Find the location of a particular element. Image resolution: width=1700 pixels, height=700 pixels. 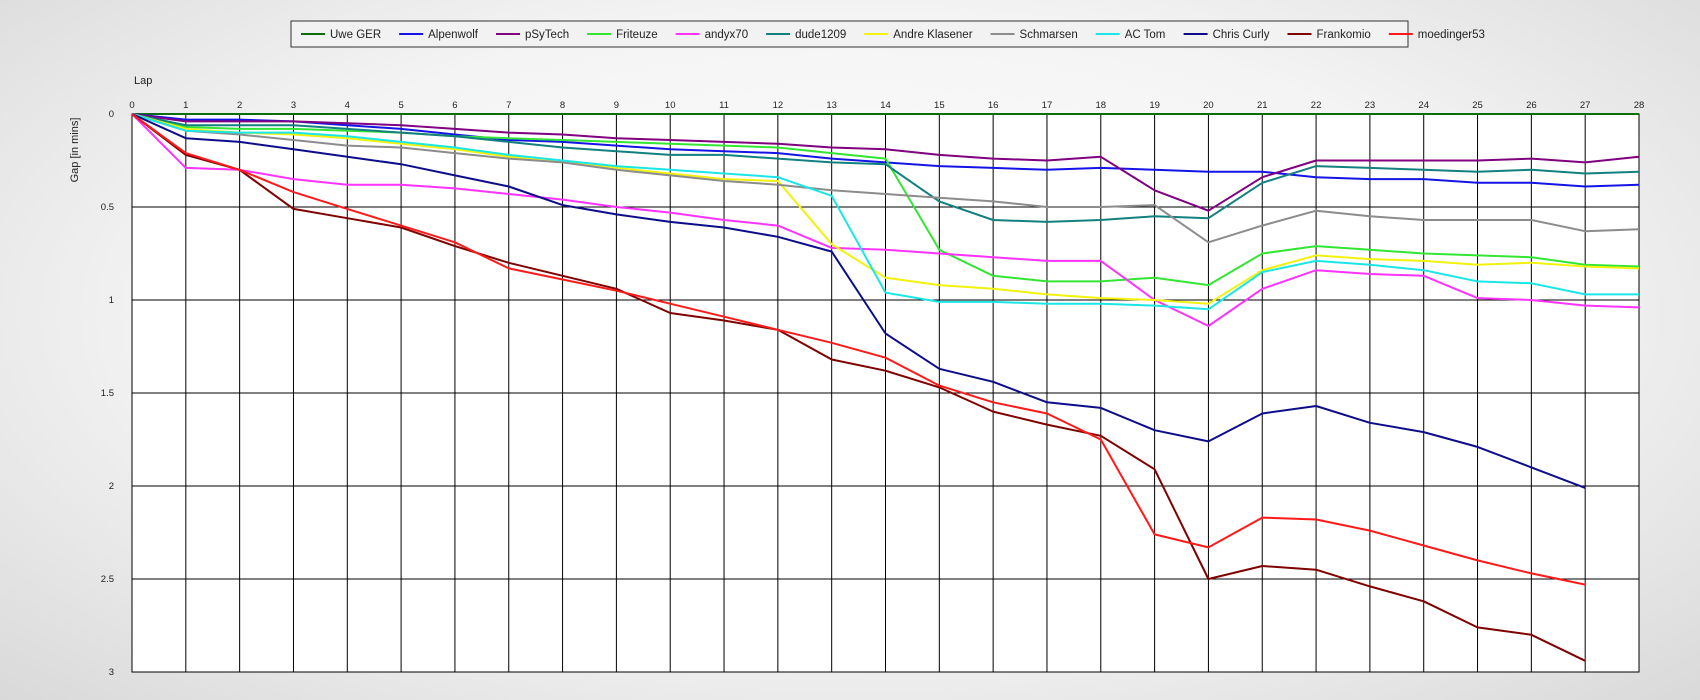

y-tick-labels: 0 0.5 1 1.5 2 2.5 3 is located at coordinates (107, 393).